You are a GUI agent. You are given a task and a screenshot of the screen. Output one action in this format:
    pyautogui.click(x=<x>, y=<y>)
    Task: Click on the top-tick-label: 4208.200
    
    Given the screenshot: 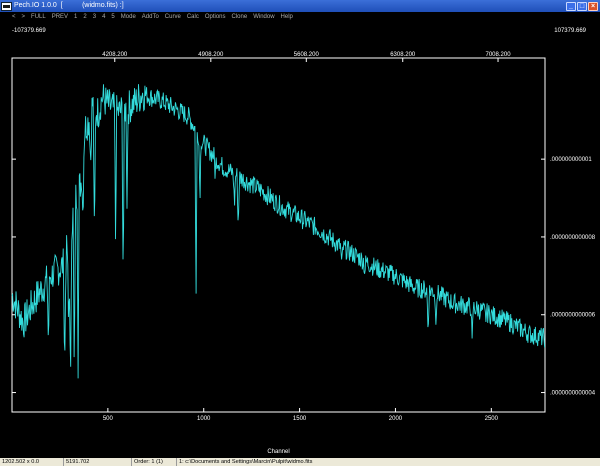 What is the action you would take?
    pyautogui.click(x=115, y=55)
    